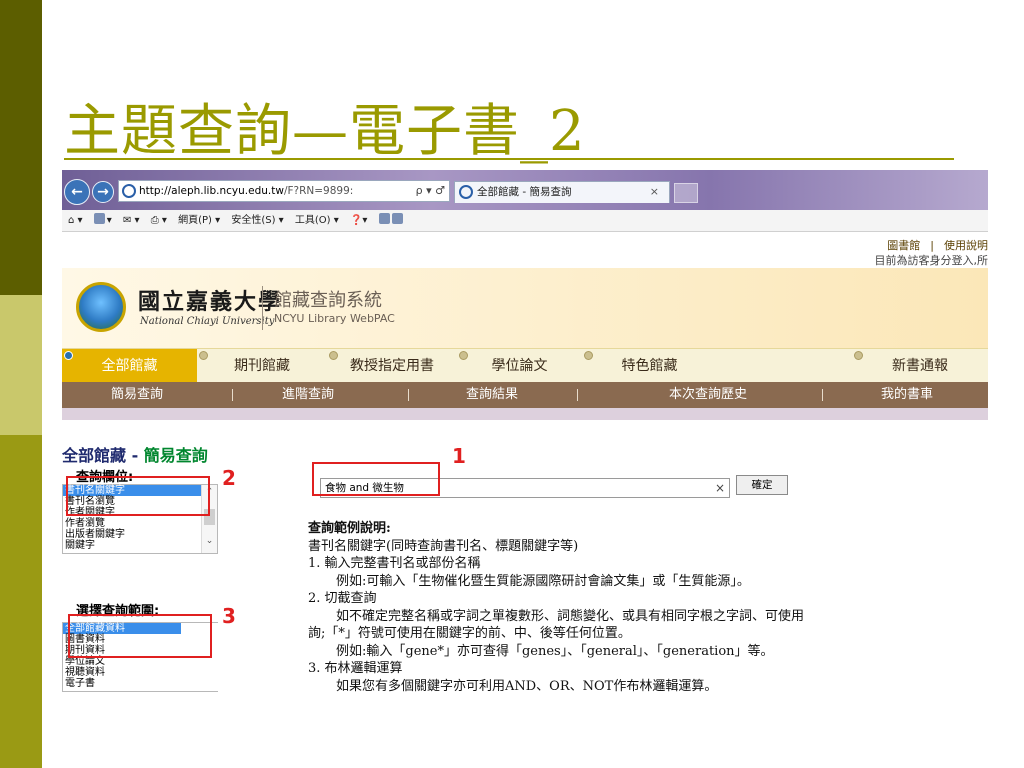 The height and width of the screenshot is (768, 1024). I want to click on chevron-down-icon: ⌄, so click(209, 541).